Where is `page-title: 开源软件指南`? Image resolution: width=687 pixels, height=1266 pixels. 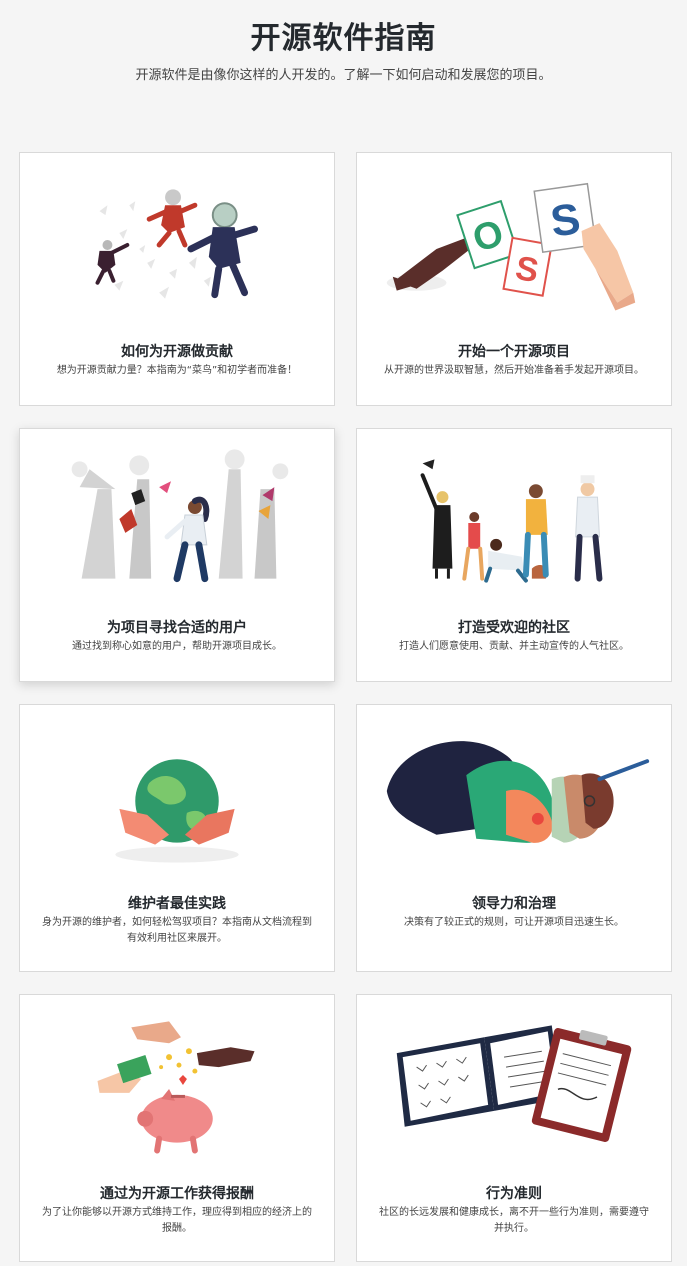
page-title: 开源软件指南 is located at coordinates (343, 38).